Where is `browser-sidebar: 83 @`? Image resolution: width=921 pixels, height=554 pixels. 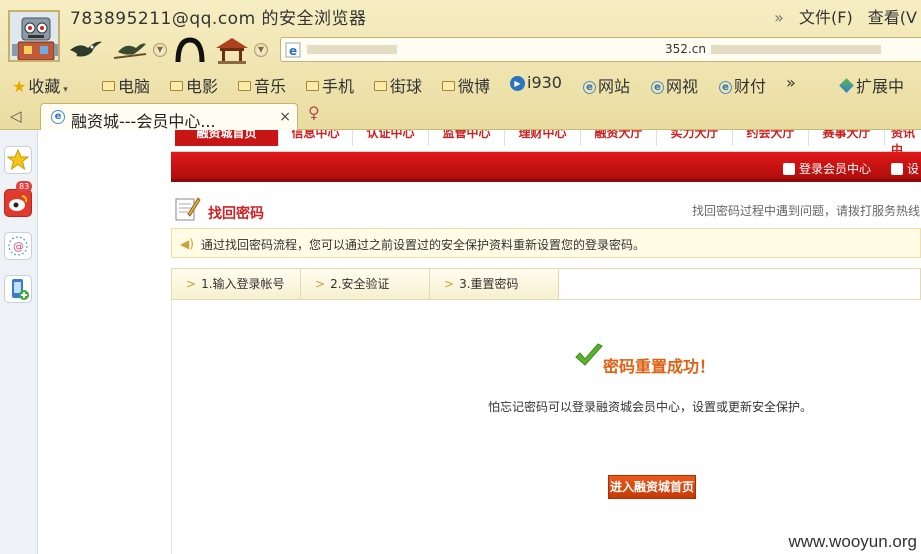 browser-sidebar: 83 @ is located at coordinates (19, 342).